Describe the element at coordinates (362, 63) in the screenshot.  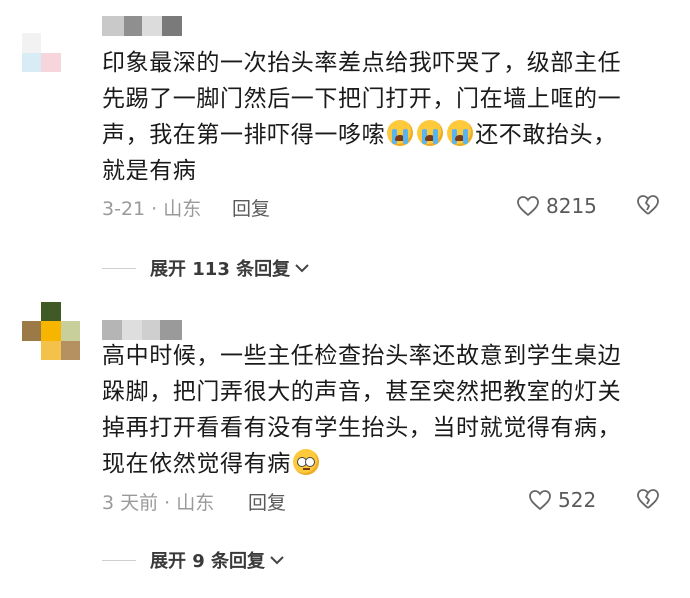
I see `comment-line: 印象最深的一次抬头率差点给我吓哭了，级部主任` at that location.